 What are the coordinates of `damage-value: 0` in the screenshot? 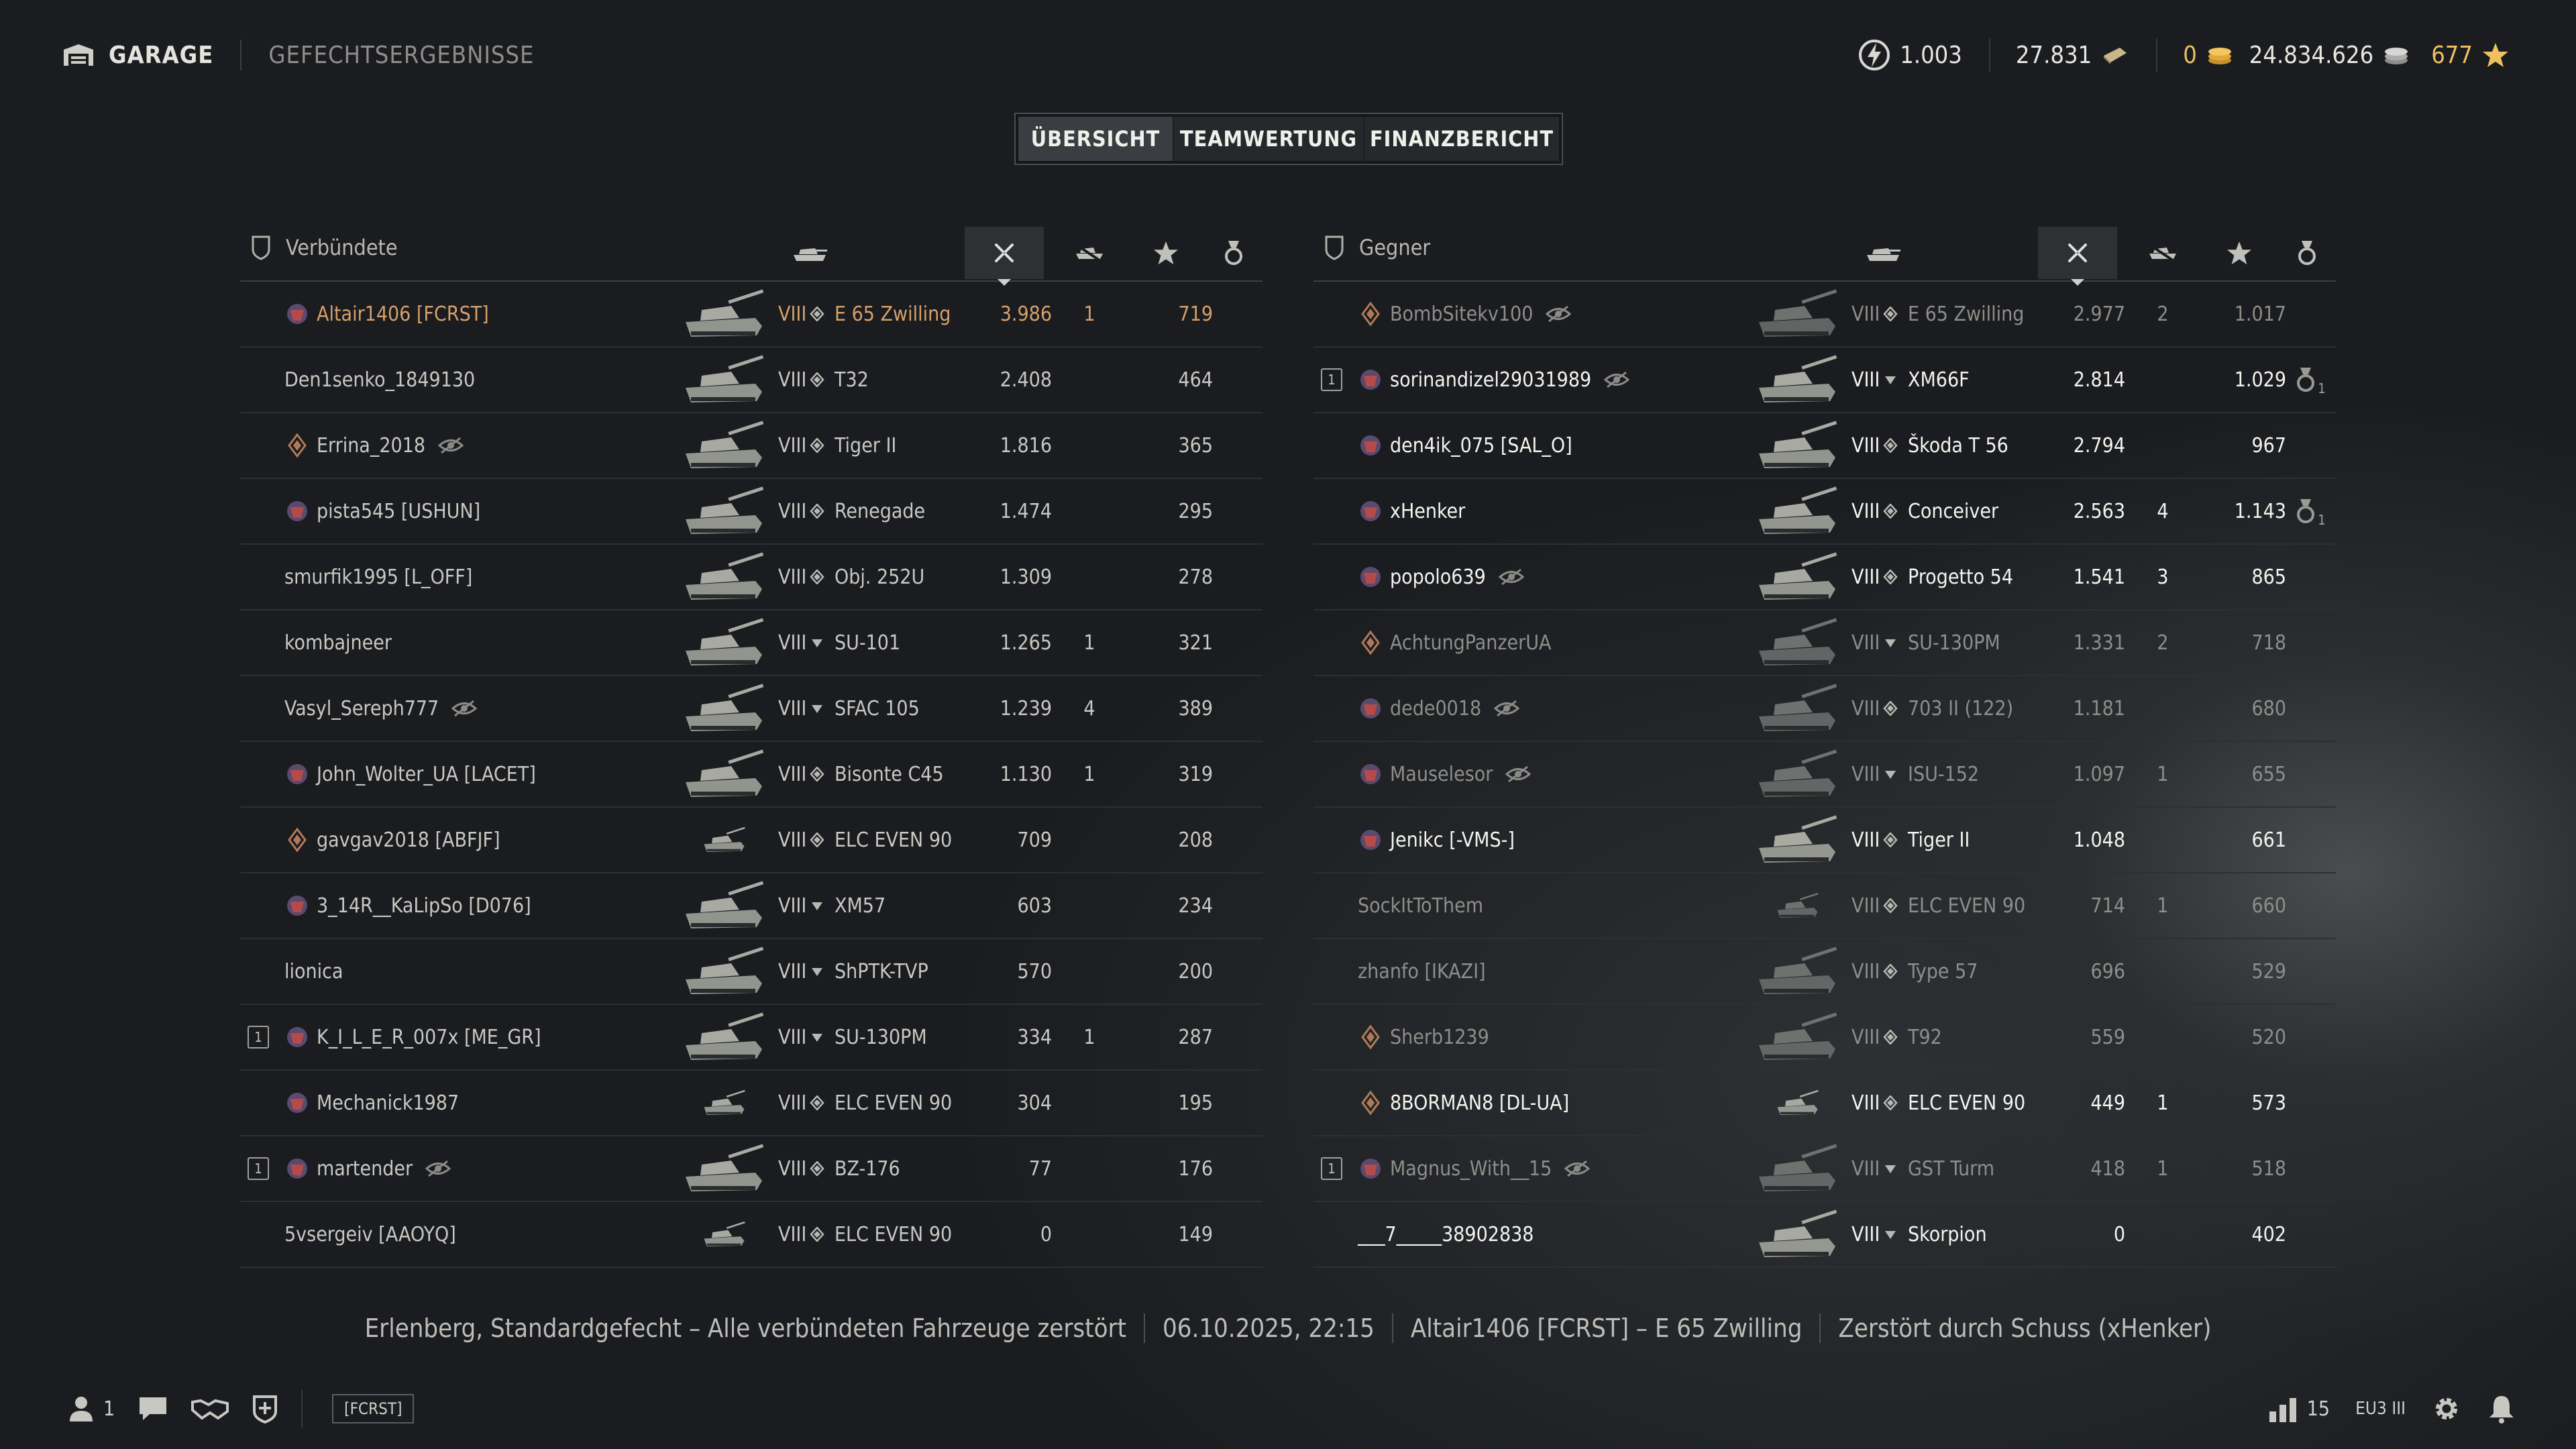 It's located at (2119, 1234).